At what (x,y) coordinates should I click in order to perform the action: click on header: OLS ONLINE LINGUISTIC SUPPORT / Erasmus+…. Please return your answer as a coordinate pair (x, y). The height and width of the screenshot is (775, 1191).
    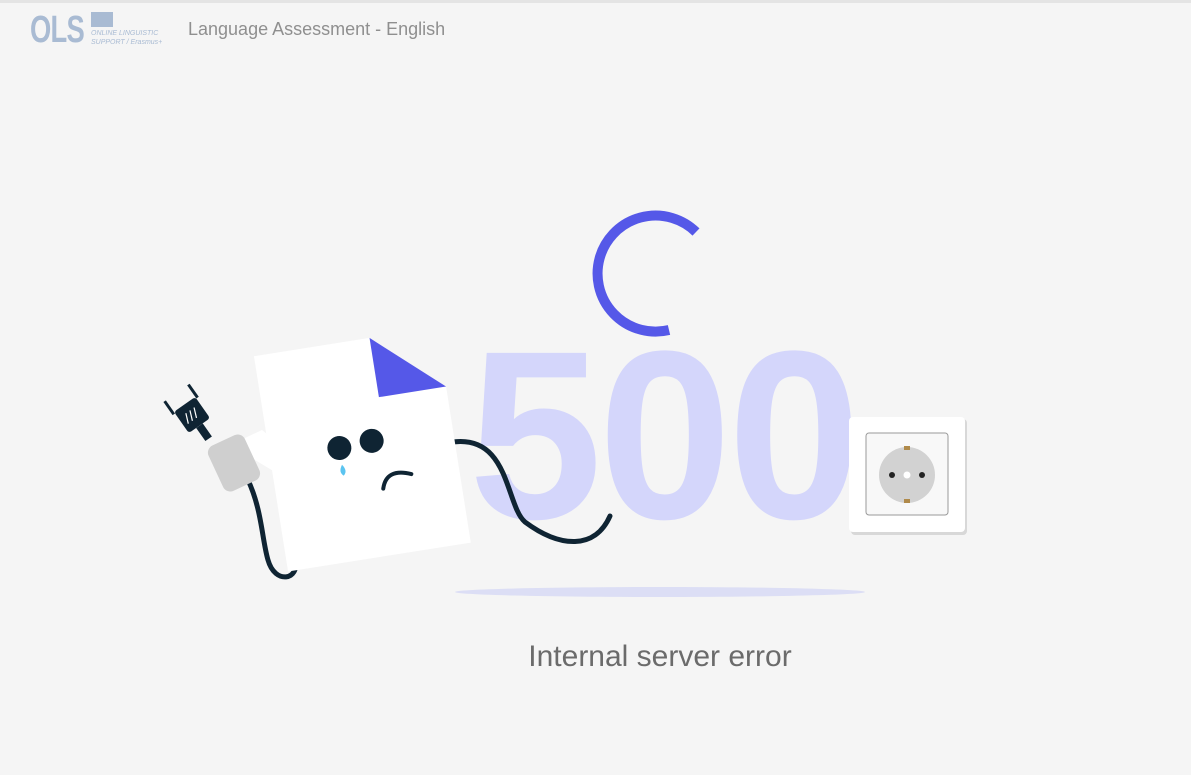
    Looking at the image, I should click on (595, 29).